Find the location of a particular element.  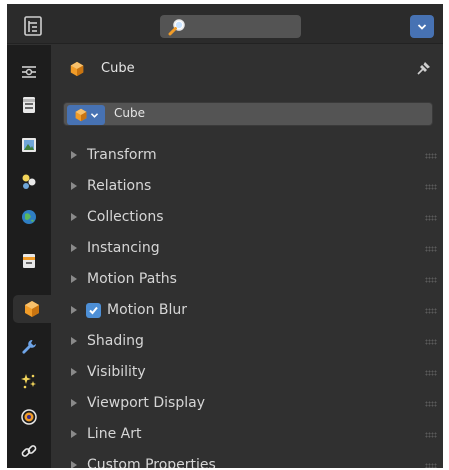

render-icon is located at coordinates (29, 105).